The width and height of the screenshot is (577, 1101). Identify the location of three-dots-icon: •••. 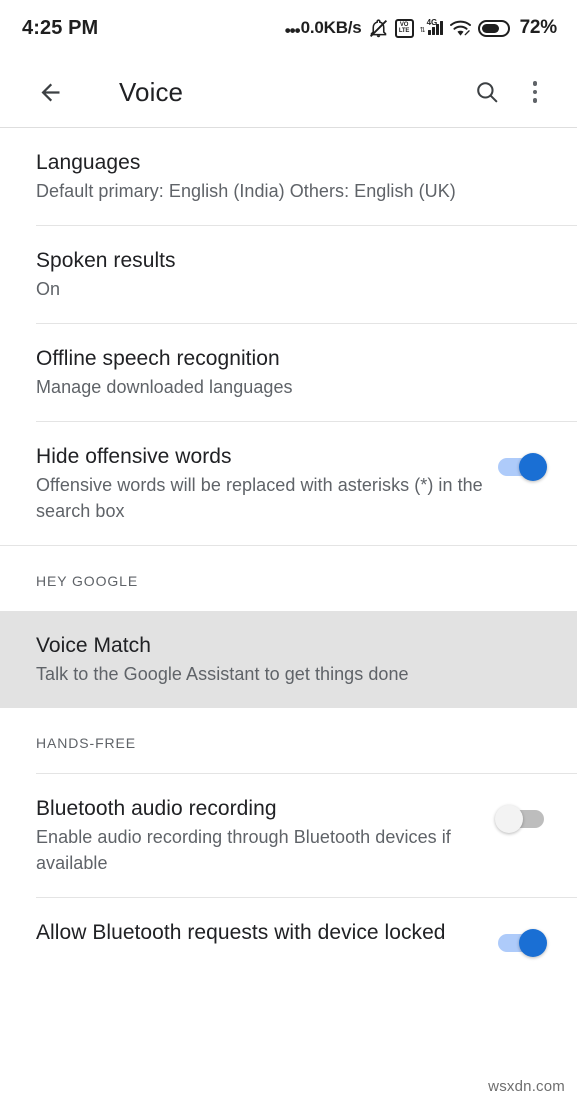
(292, 30).